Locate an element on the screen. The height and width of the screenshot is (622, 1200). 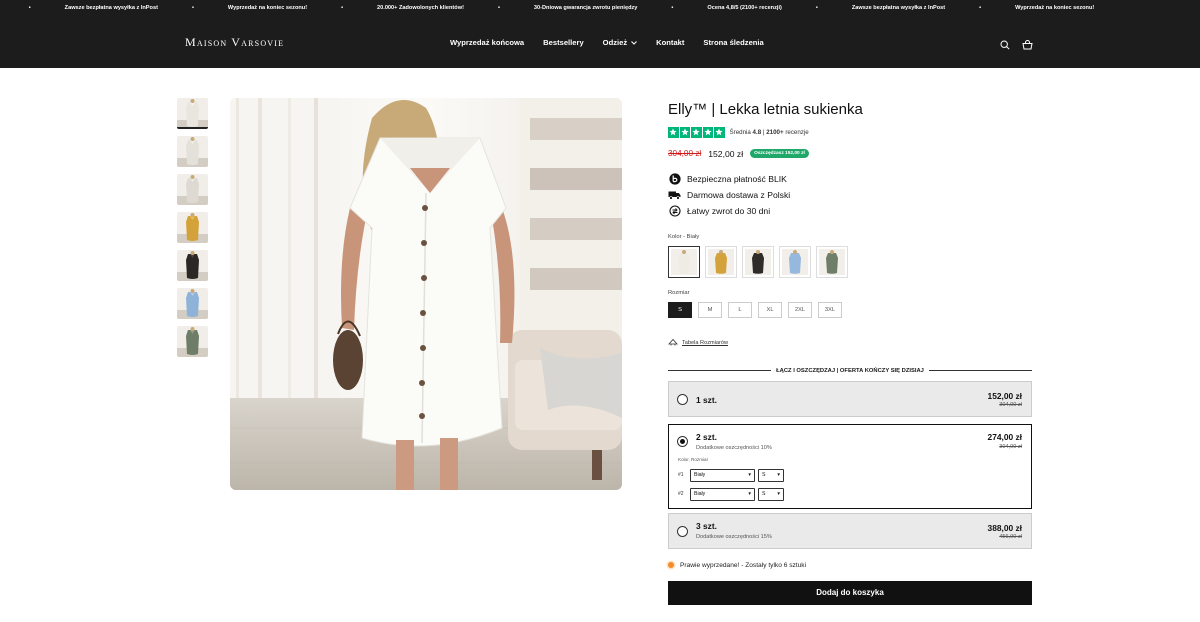
nav-item-bestsellers: Bestsellery is located at coordinates (563, 42).